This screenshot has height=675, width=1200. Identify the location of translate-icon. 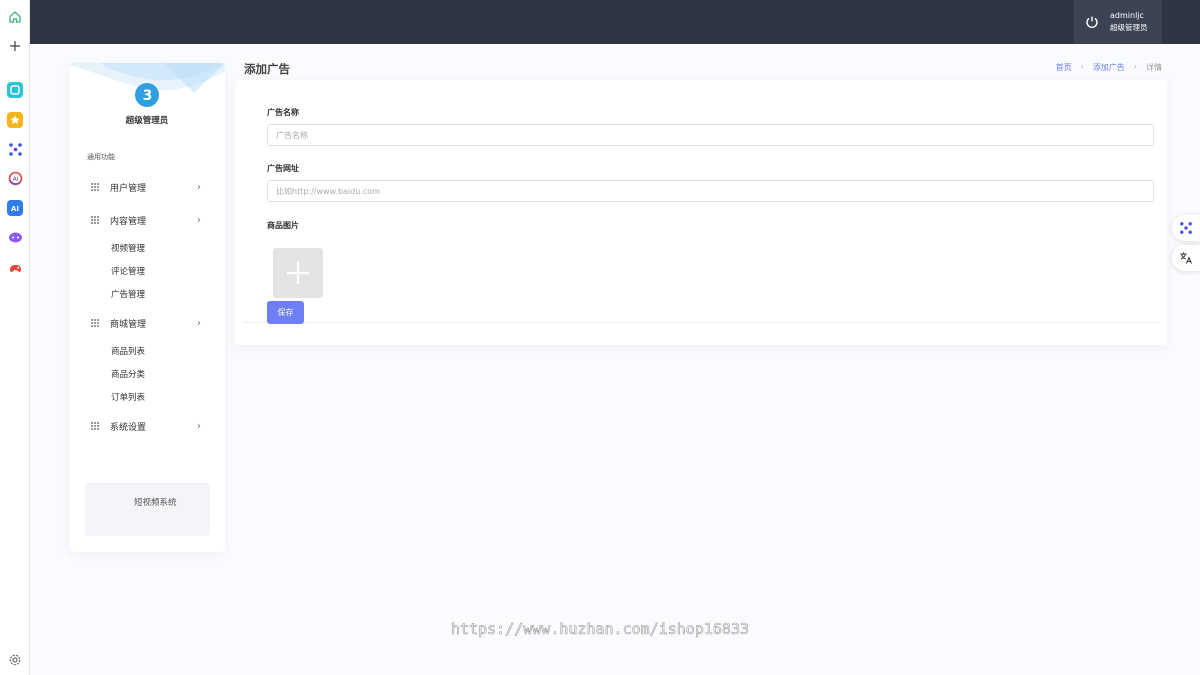
(1186, 258).